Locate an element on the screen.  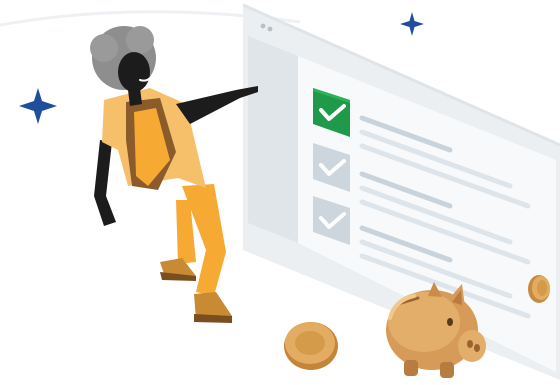
window-sidebar is located at coordinates (273, 139).